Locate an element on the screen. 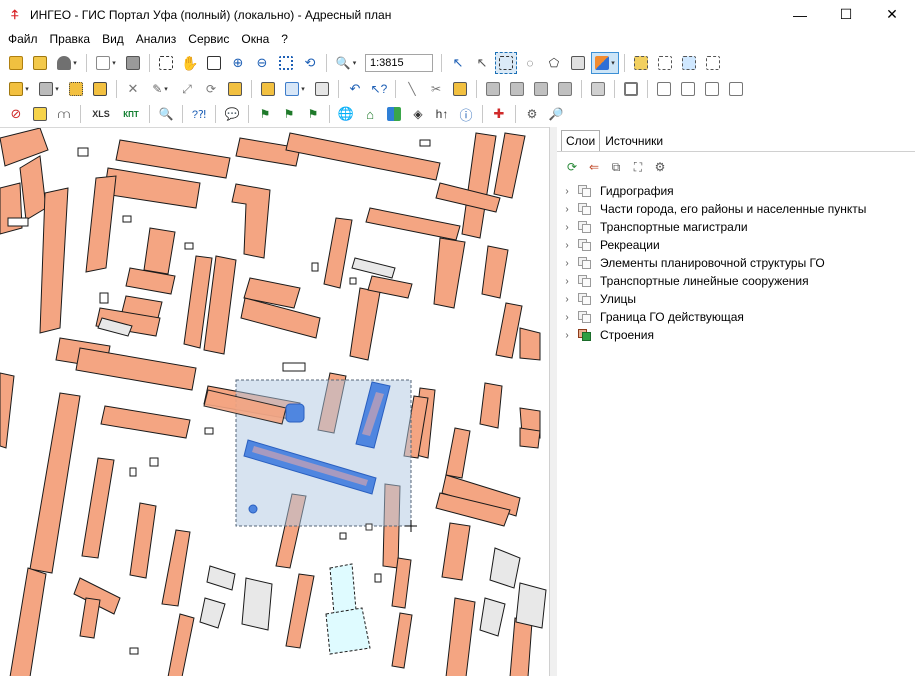  scale-icon: 🔍 ▾ is located at coordinates (346, 63).